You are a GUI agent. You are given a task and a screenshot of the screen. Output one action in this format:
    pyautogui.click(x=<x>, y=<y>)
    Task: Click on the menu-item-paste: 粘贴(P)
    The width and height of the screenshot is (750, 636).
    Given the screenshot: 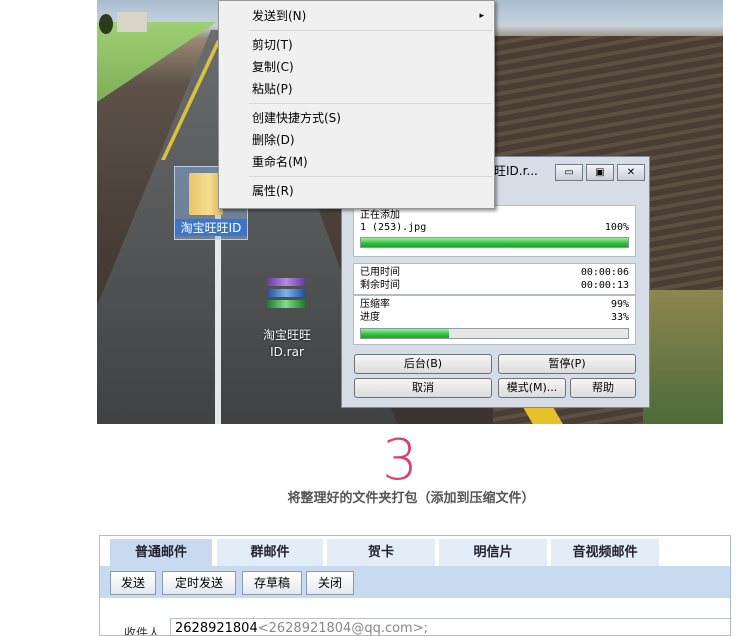 What is the action you would take?
    pyautogui.click(x=356, y=89)
    